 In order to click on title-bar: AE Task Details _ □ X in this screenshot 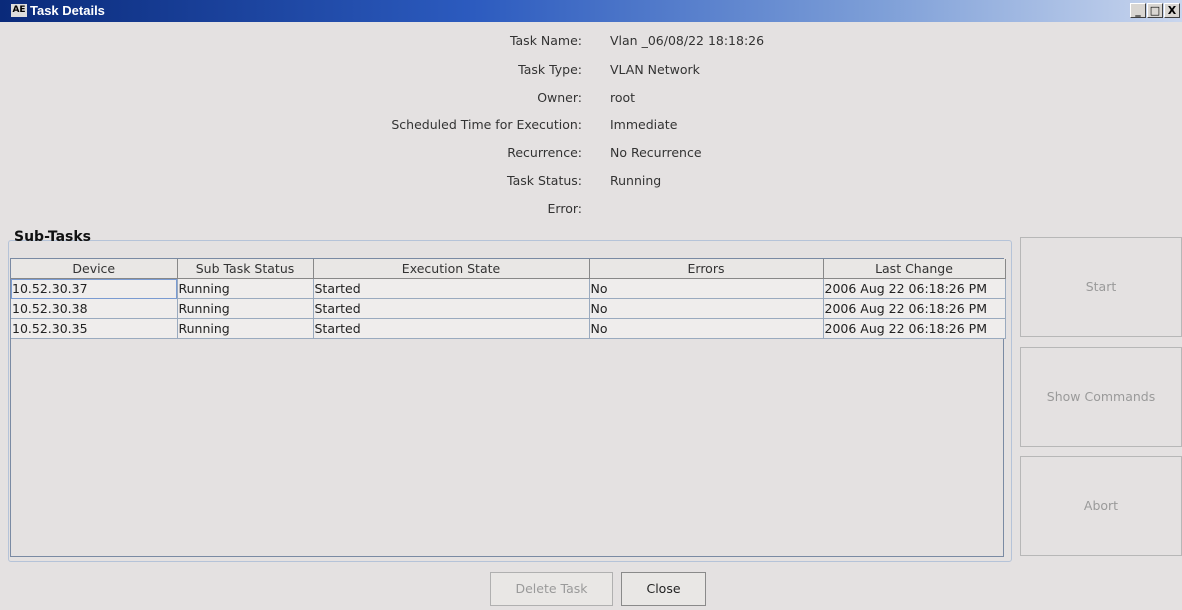, I will do `click(591, 11)`.